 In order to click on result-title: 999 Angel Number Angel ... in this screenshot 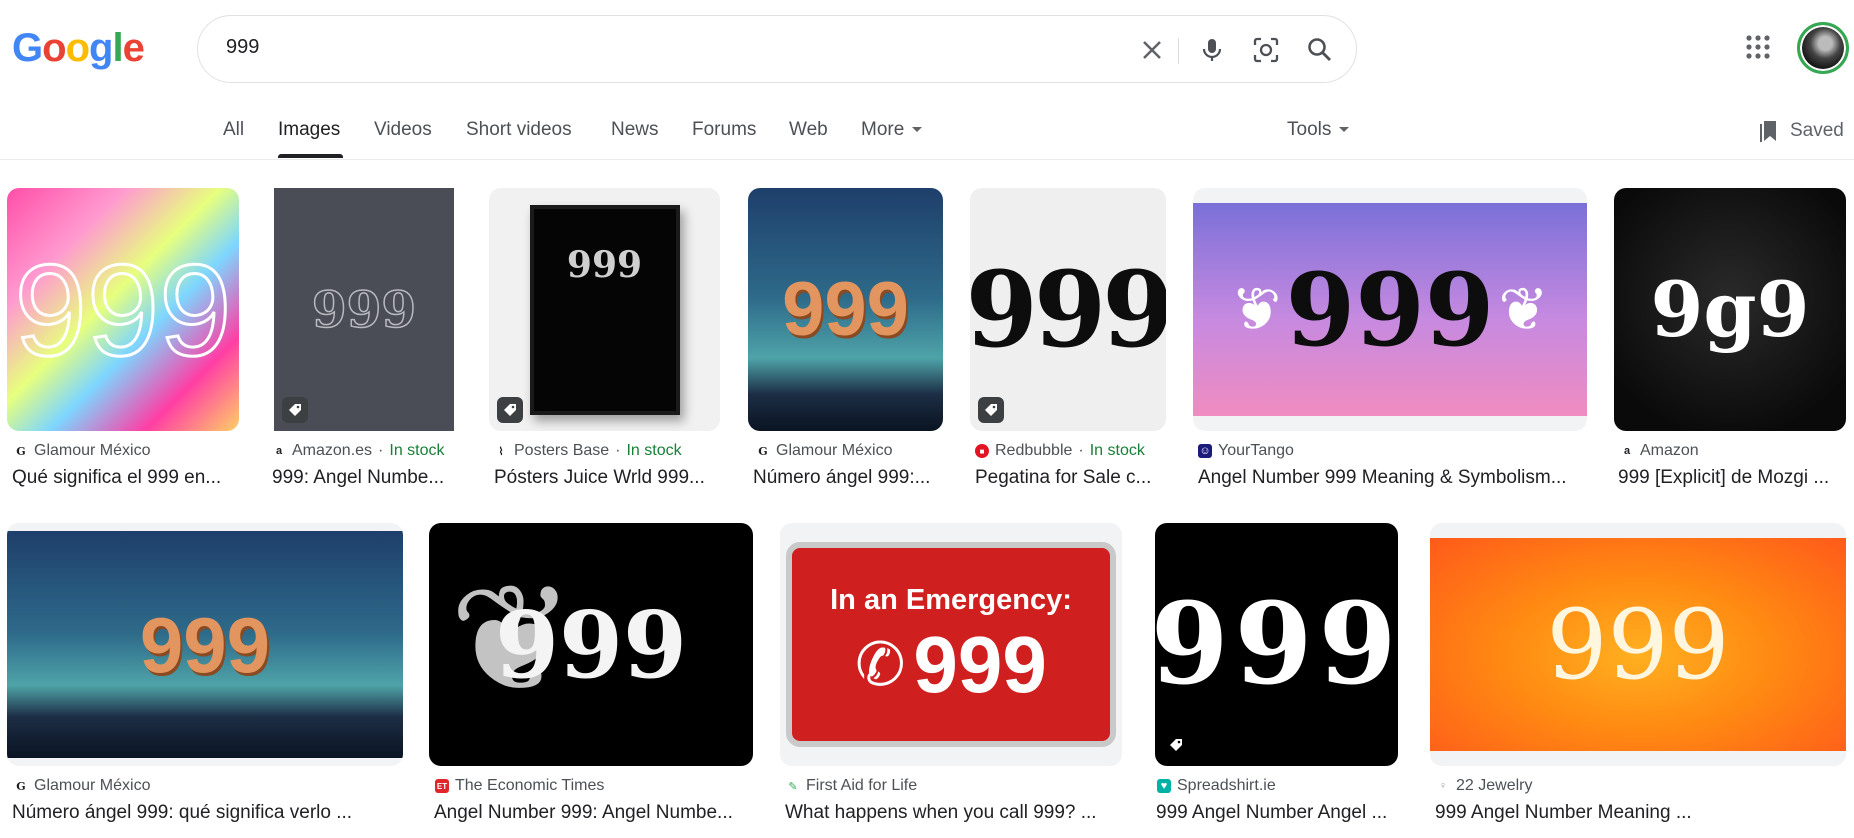, I will do `click(1278, 813)`.